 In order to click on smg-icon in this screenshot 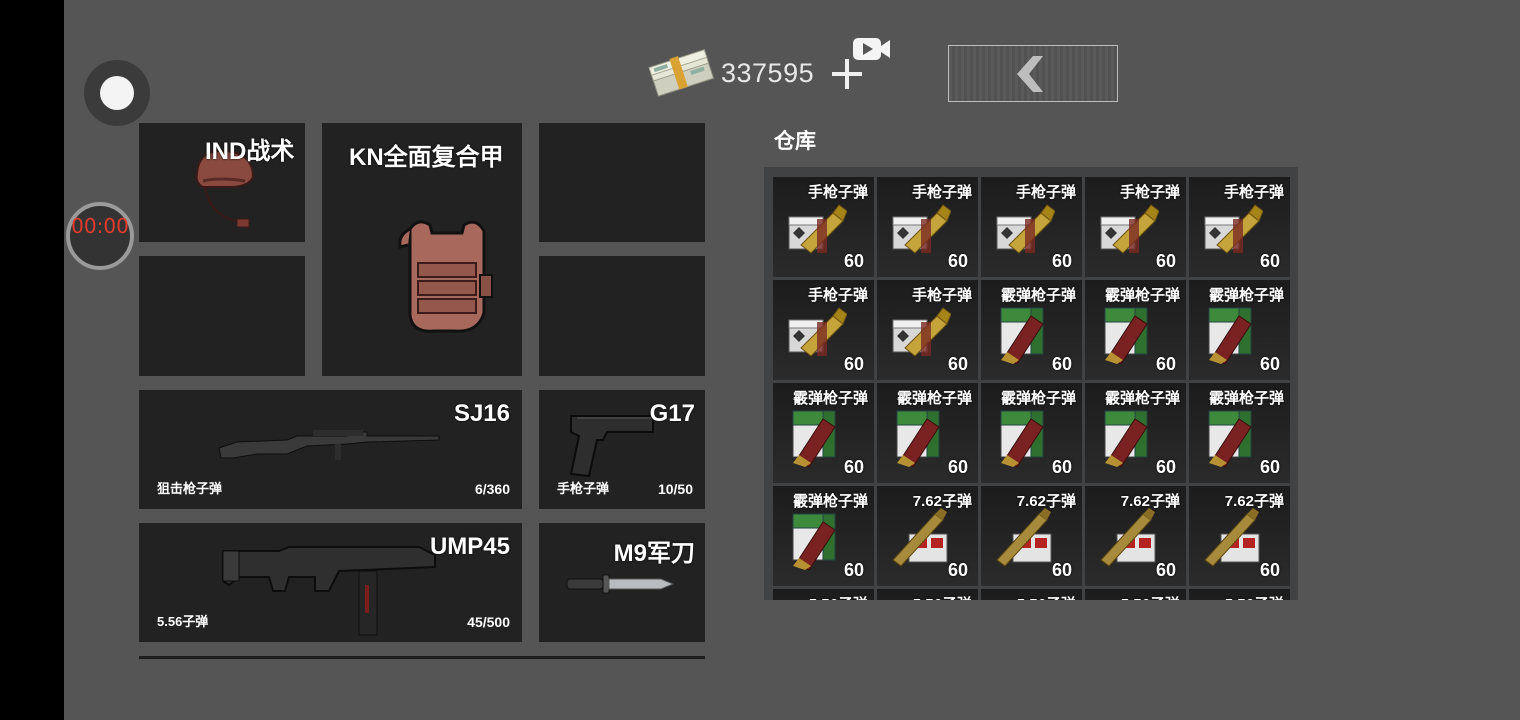, I will do `click(329, 591)`.